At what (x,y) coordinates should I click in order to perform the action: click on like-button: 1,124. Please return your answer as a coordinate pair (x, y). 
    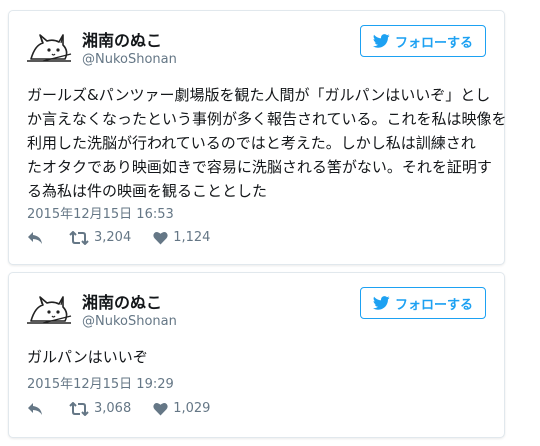
    Looking at the image, I should click on (181, 237).